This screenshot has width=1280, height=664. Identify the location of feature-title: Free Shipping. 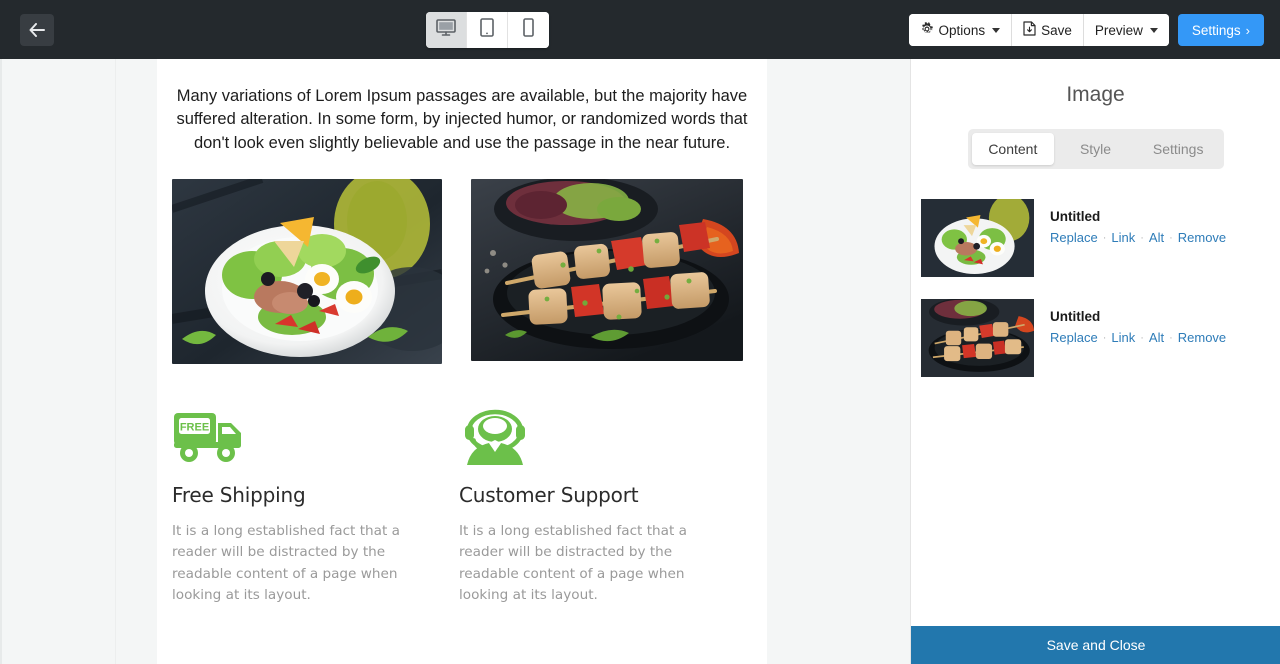
(239, 495).